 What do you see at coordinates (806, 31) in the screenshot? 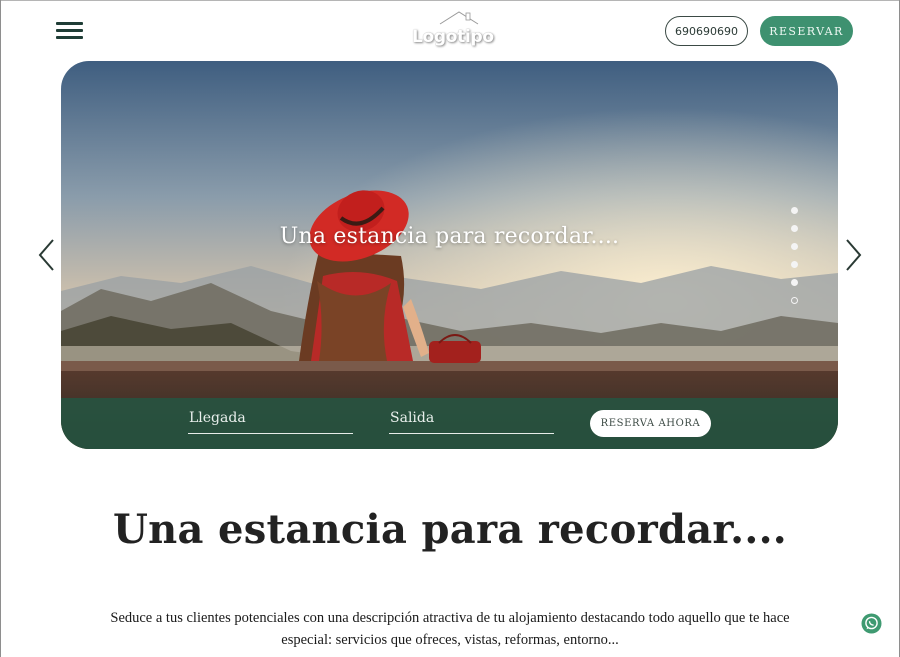
I see `reserve-button: RESERVAR` at bounding box center [806, 31].